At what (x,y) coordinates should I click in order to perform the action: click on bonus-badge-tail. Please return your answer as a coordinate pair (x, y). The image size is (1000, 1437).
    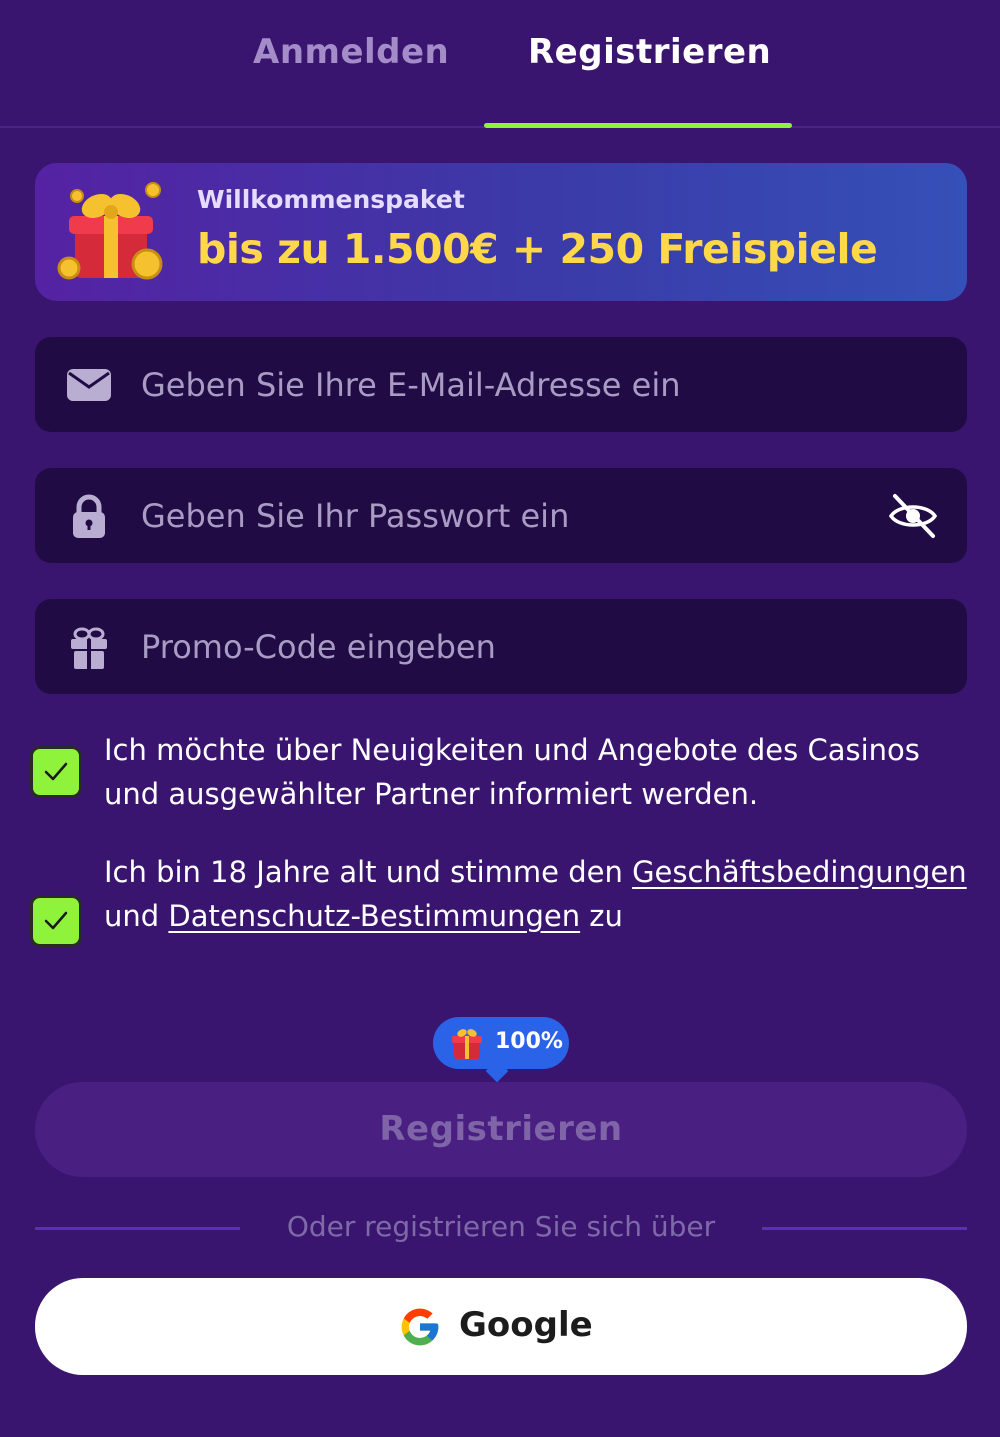
    Looking at the image, I should click on (497, 1071).